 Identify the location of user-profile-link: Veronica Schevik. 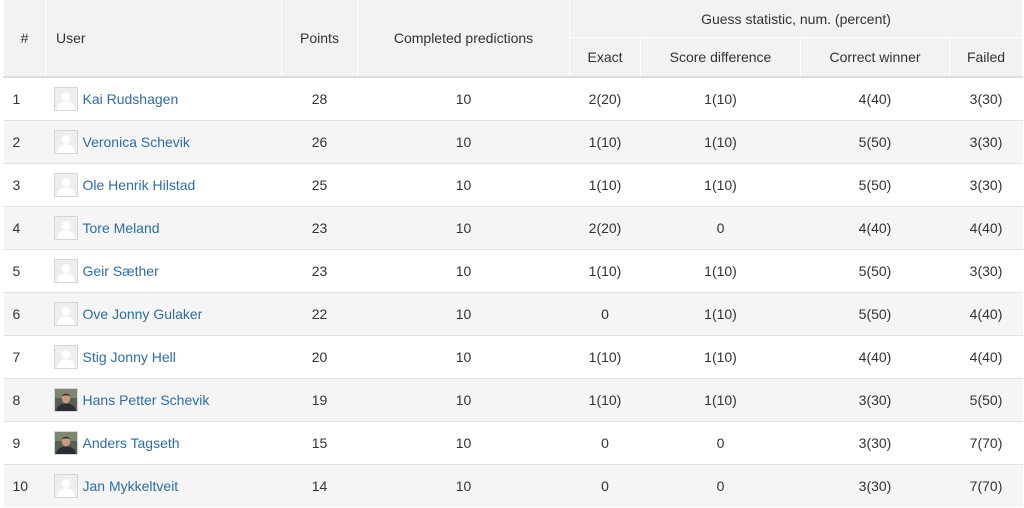
(136, 142).